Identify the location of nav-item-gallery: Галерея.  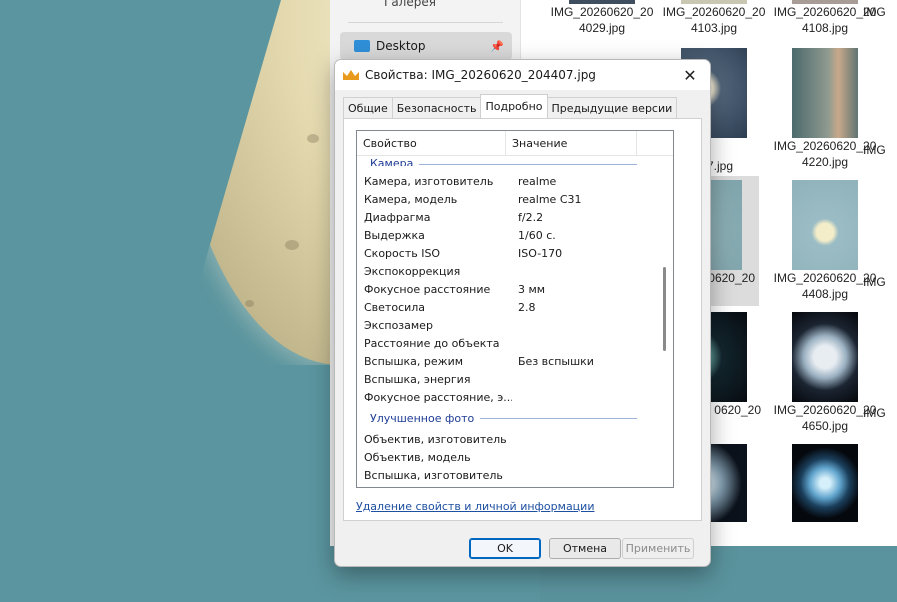
(426, 8).